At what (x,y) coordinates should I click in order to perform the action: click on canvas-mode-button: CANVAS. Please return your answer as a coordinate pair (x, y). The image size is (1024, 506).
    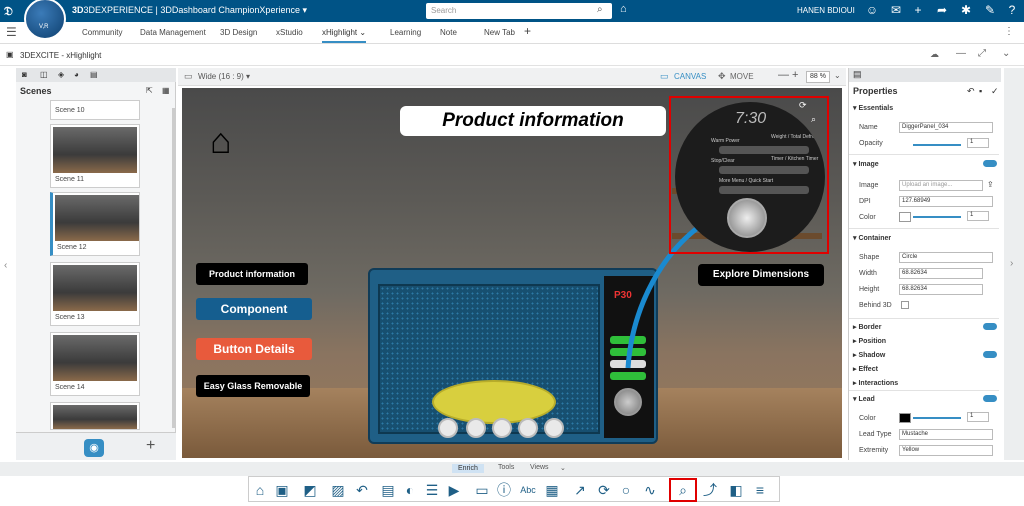
    Looking at the image, I should click on (690, 76).